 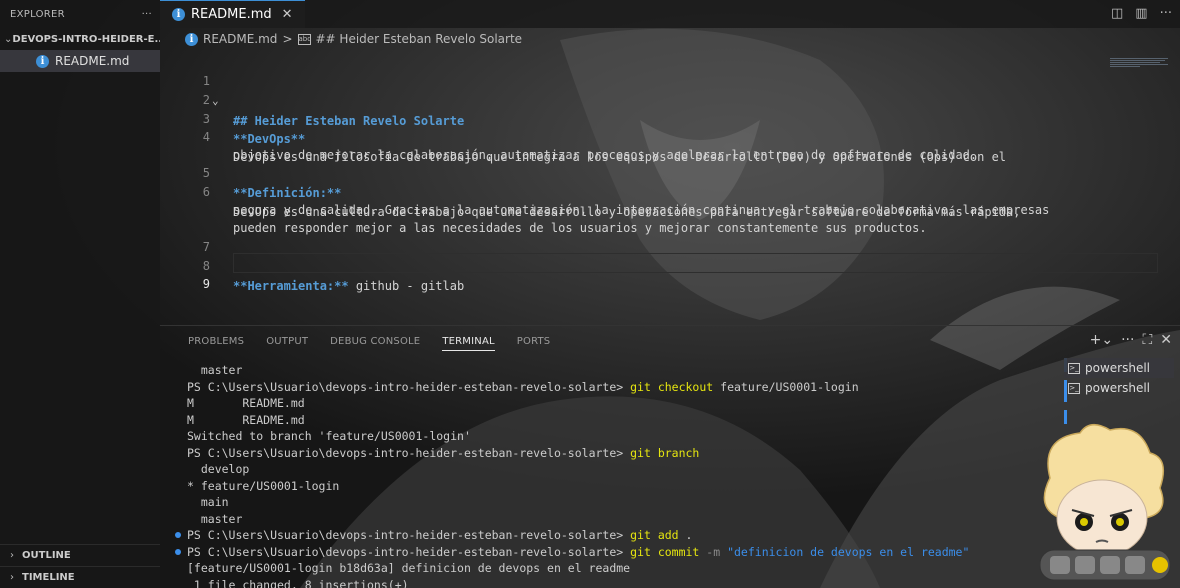 What do you see at coordinates (665, 452) in the screenshot?
I see `terminal-command: git branch` at bounding box center [665, 452].